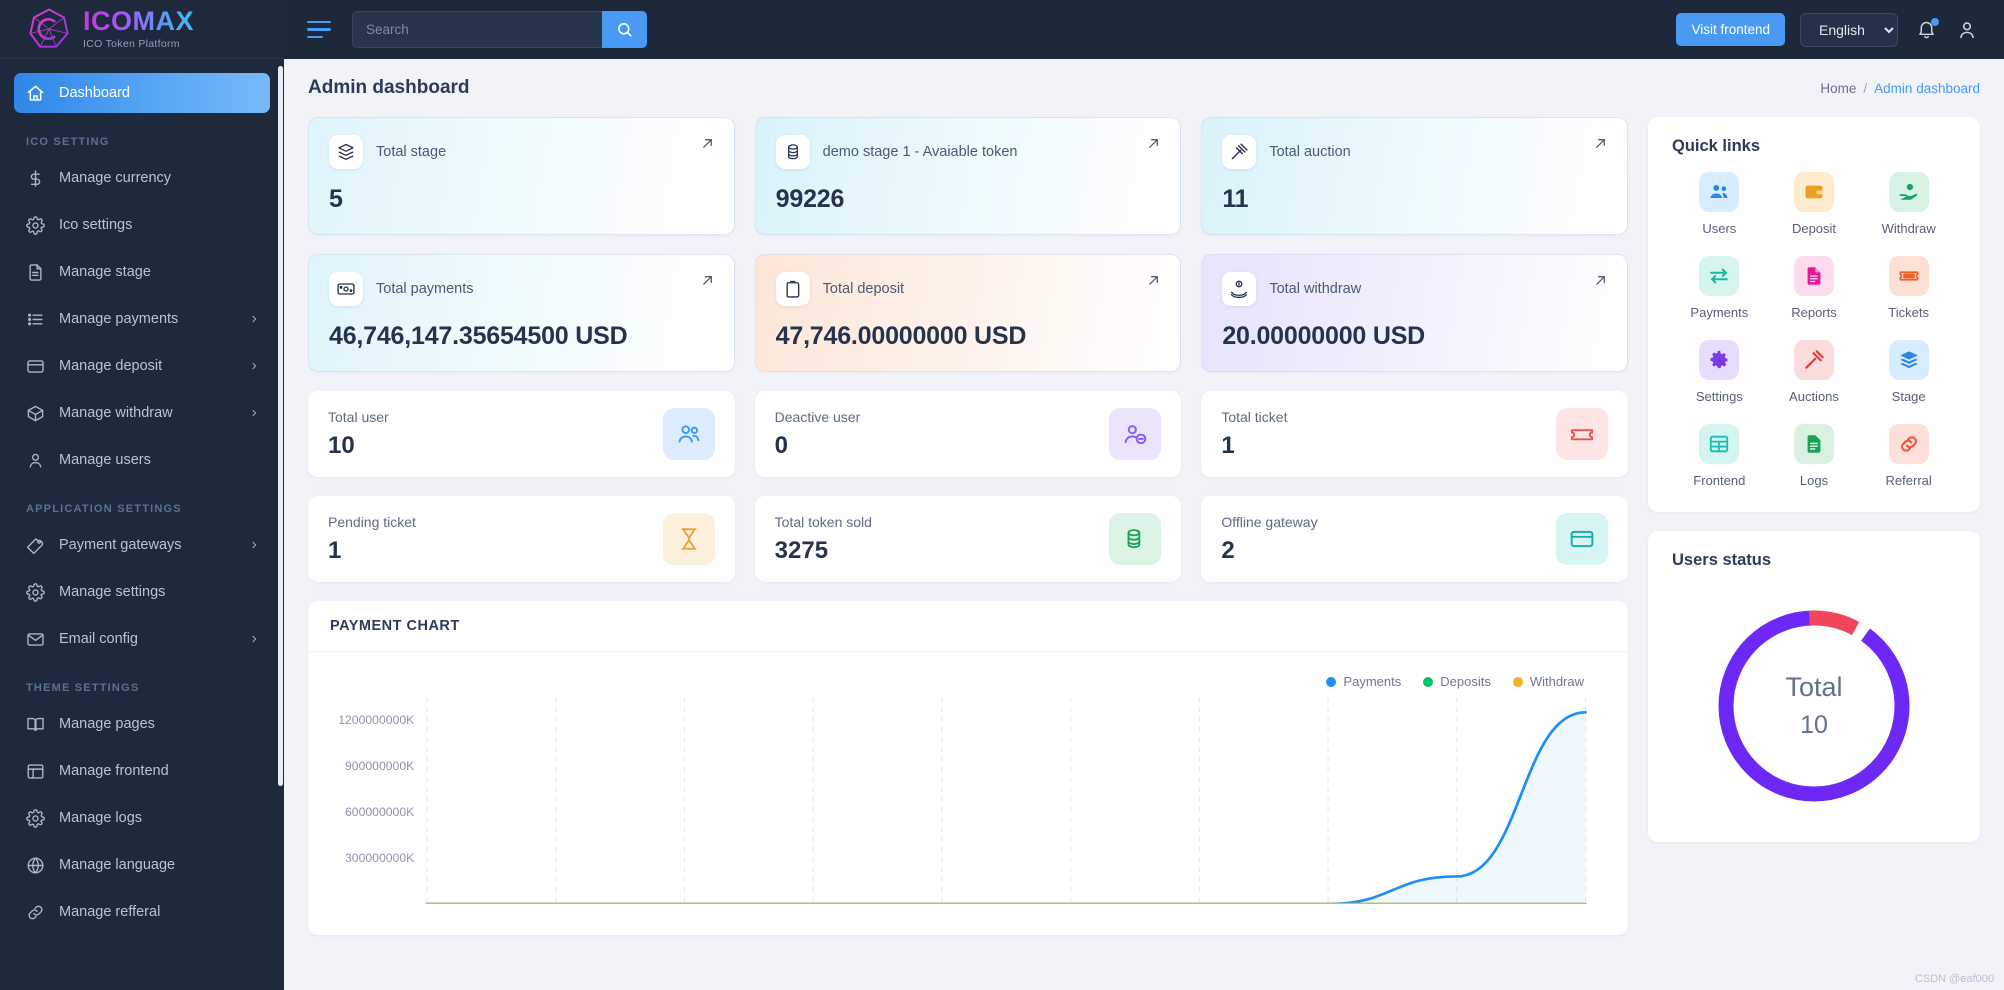  Describe the element at coordinates (521, 313) in the screenshot. I see `stat-card-total-payments: Total payments 46,746,147.35654500 USD` at that location.